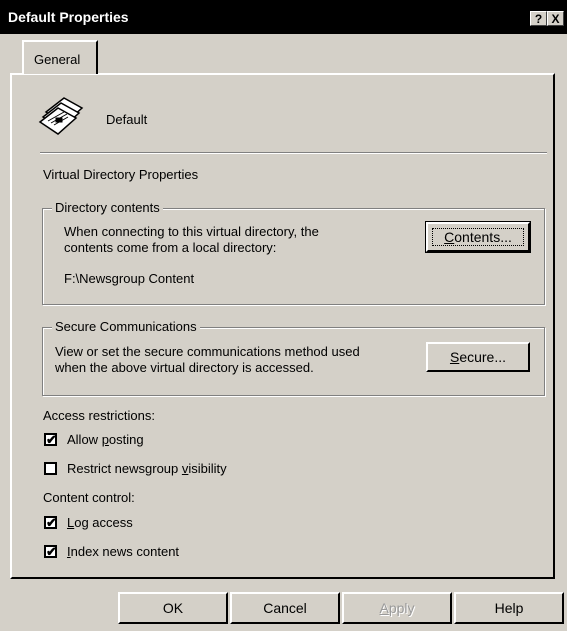 The width and height of the screenshot is (567, 631). Describe the element at coordinates (121, 174) in the screenshot. I see `section-title: Virtual Directory Properties` at that location.